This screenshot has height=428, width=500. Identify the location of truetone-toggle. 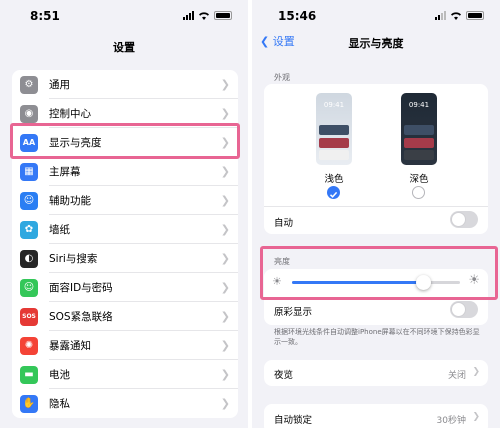
(464, 309).